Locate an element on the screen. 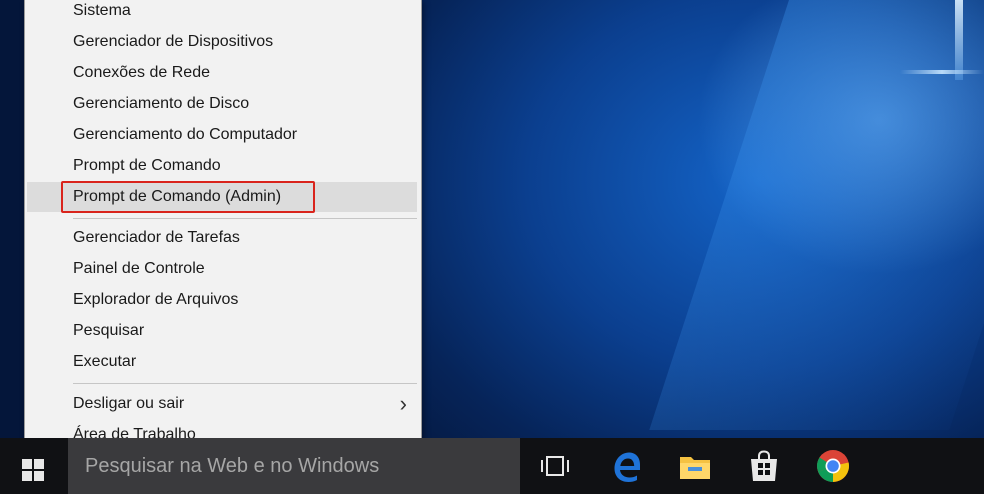 The image size is (984, 494). menu-item-label: Desligar ou sair is located at coordinates (129, 403).